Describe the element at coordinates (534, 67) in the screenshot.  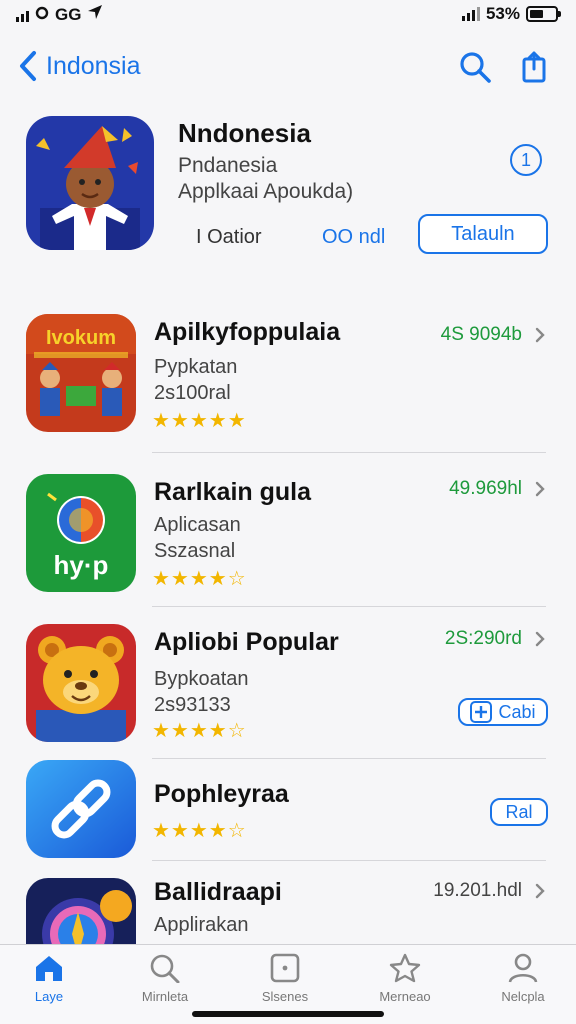
I see `share-icon` at that location.